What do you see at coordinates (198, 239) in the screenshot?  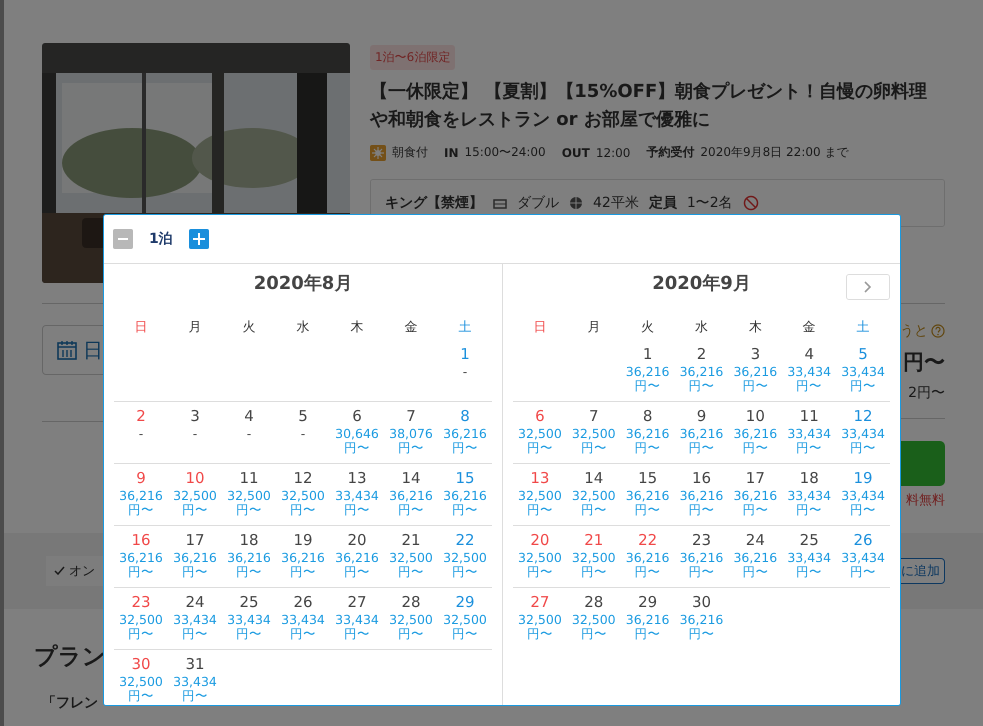 I see `increase-button` at bounding box center [198, 239].